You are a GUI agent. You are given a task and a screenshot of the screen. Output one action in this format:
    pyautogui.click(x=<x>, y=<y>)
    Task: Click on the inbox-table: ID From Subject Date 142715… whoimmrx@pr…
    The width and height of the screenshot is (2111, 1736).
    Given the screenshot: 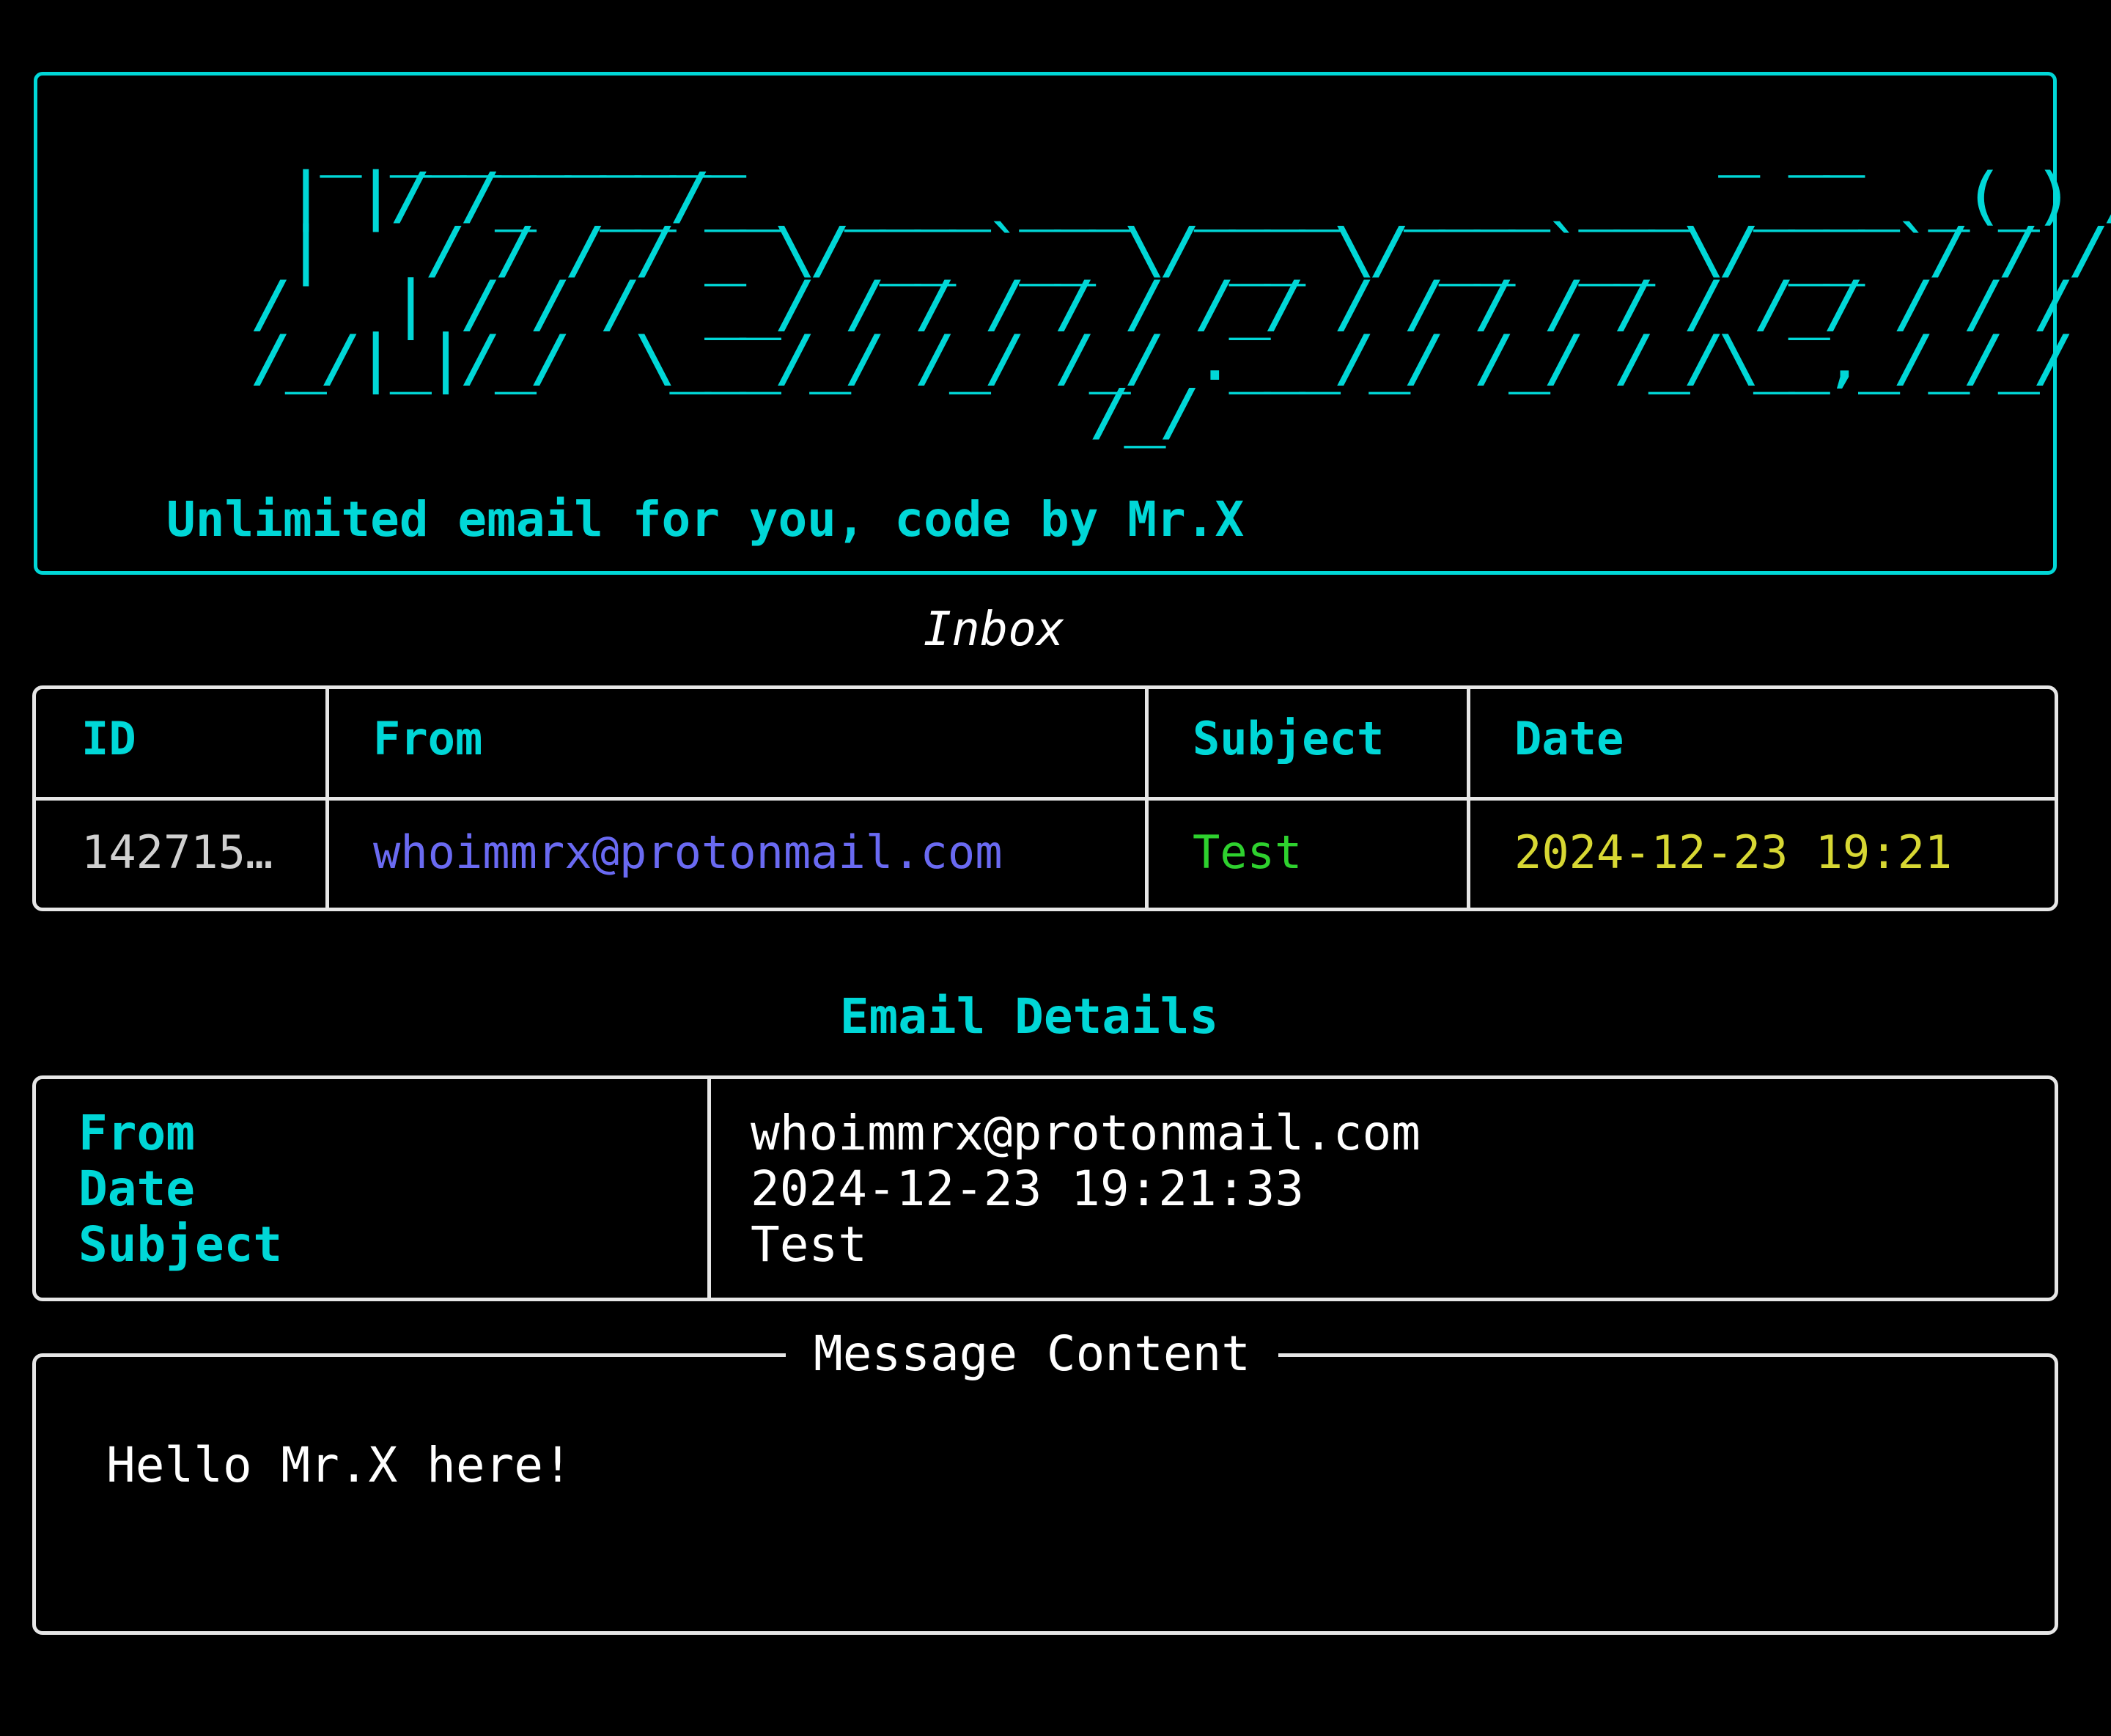 What is the action you would take?
    pyautogui.click(x=1045, y=798)
    